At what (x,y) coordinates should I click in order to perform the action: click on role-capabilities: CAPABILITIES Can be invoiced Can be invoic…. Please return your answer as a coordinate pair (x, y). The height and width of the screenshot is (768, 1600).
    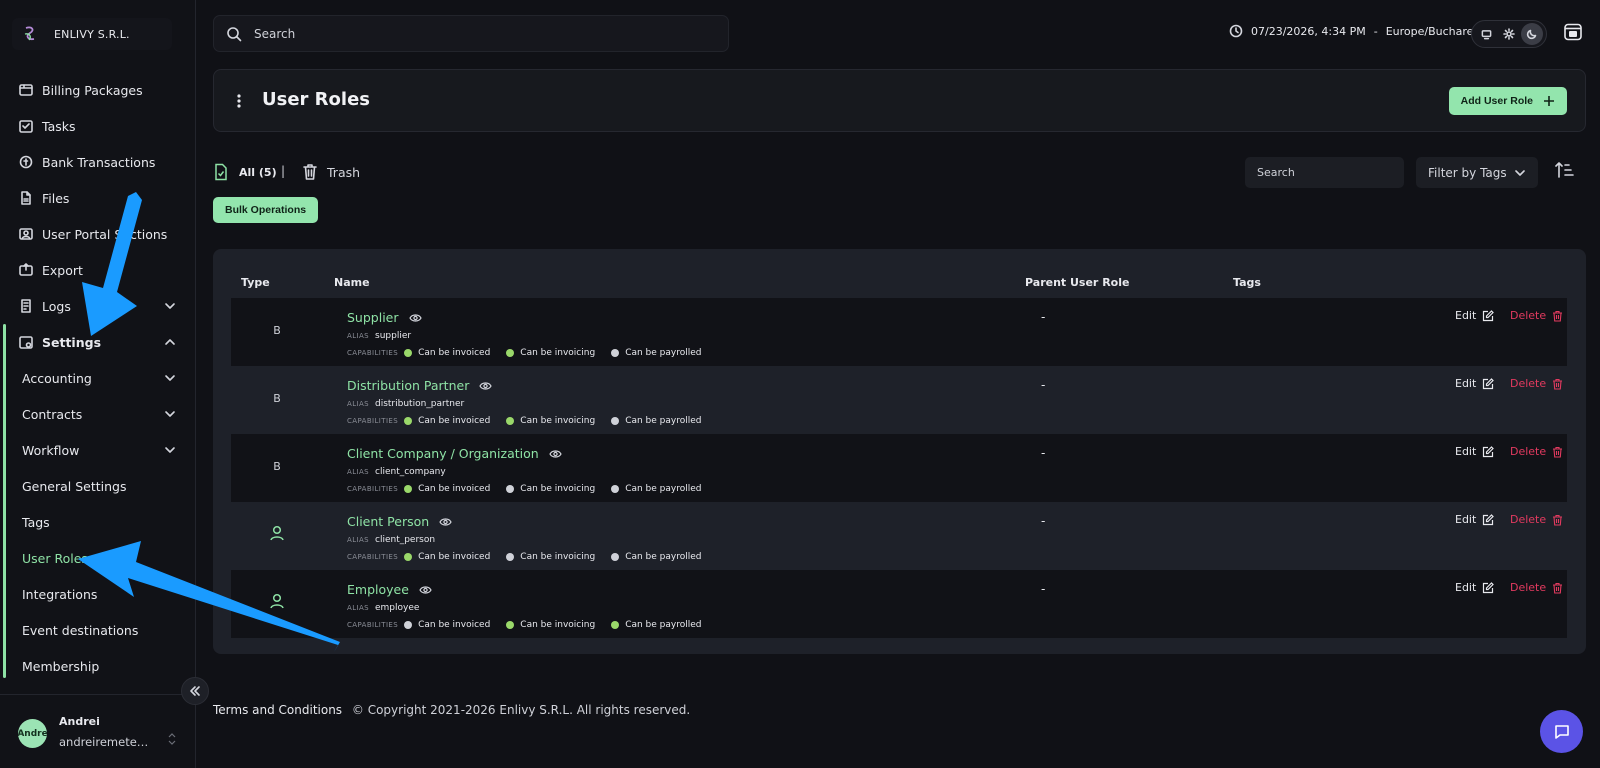
    Looking at the image, I should click on (532, 353).